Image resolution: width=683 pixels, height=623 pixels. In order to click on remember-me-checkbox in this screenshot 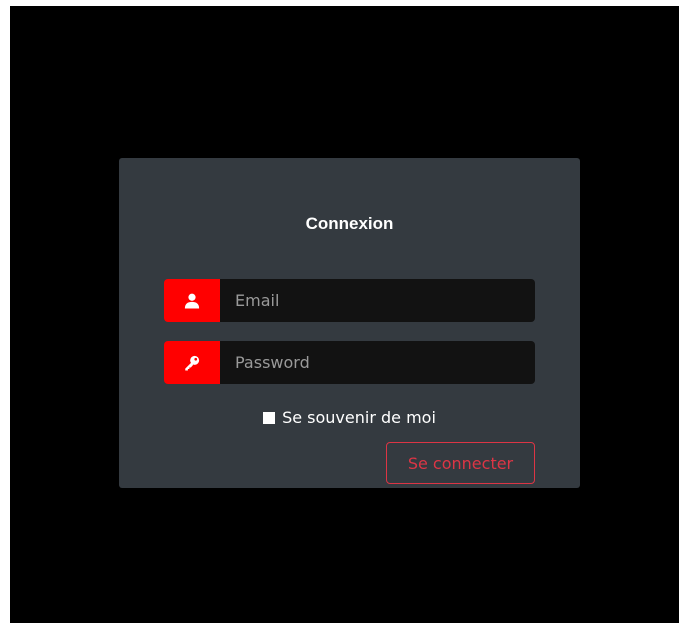, I will do `click(269, 417)`.